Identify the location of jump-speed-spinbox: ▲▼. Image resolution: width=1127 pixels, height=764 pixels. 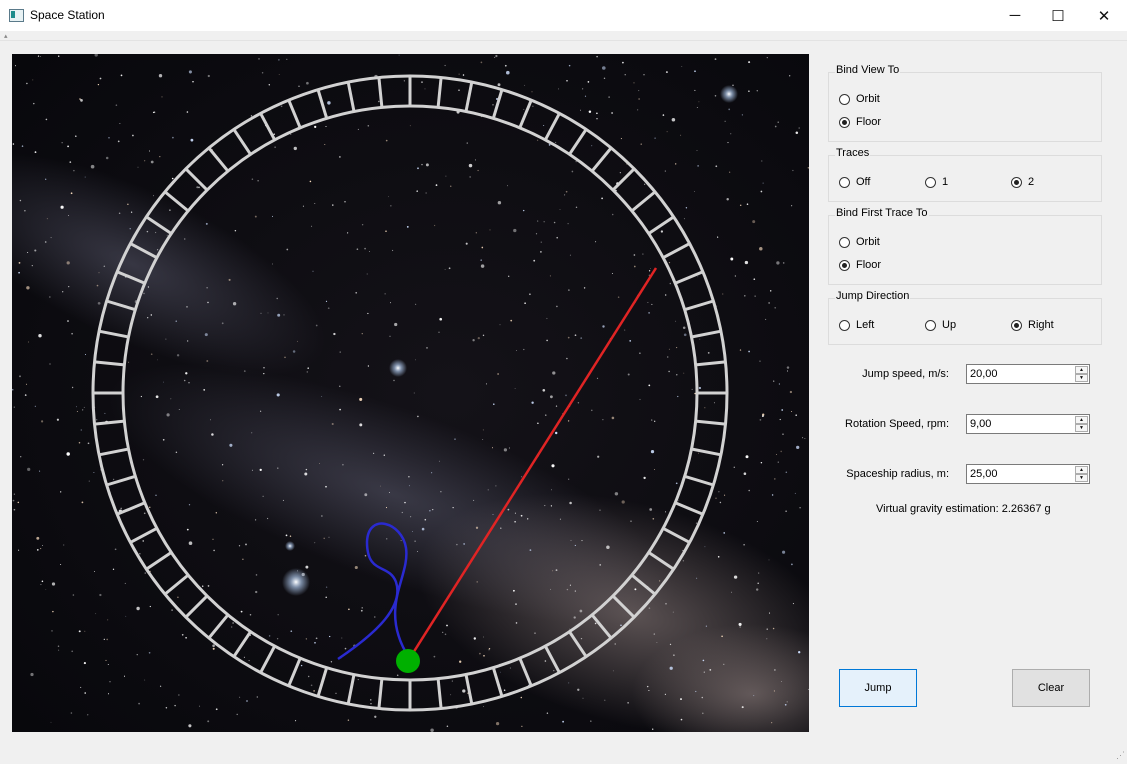
(1028, 374).